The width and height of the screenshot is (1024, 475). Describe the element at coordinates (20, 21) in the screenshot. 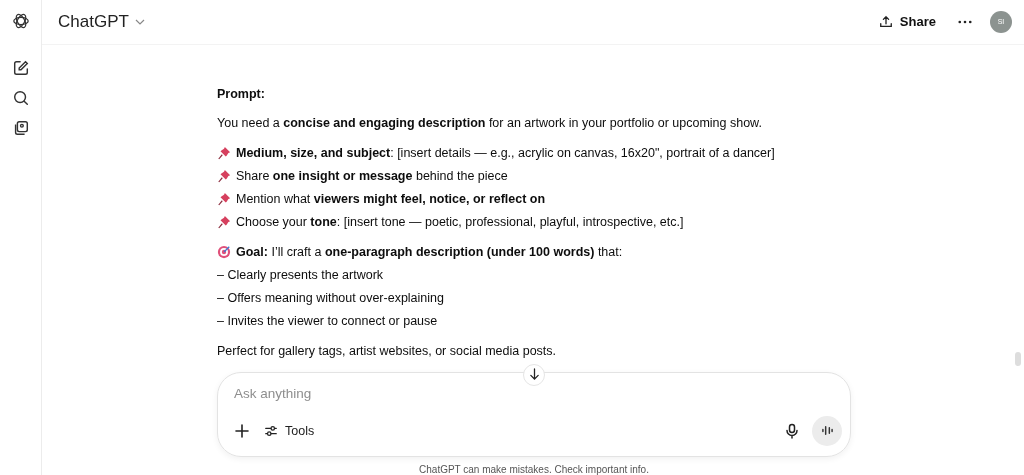

I see `logo-icon` at that location.